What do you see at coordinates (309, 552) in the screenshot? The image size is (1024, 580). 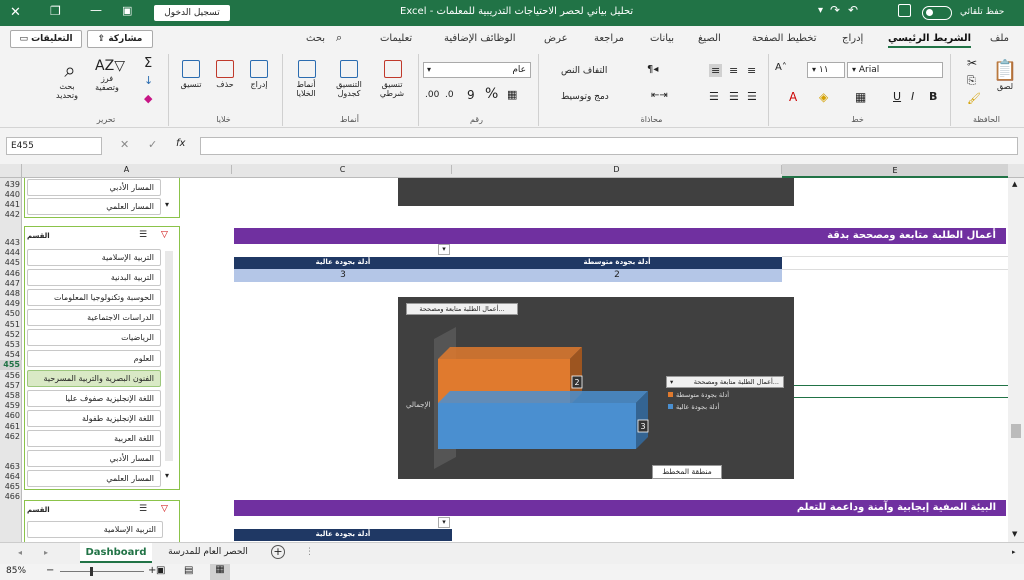 I see `more-options-icon: ⋮` at bounding box center [309, 552].